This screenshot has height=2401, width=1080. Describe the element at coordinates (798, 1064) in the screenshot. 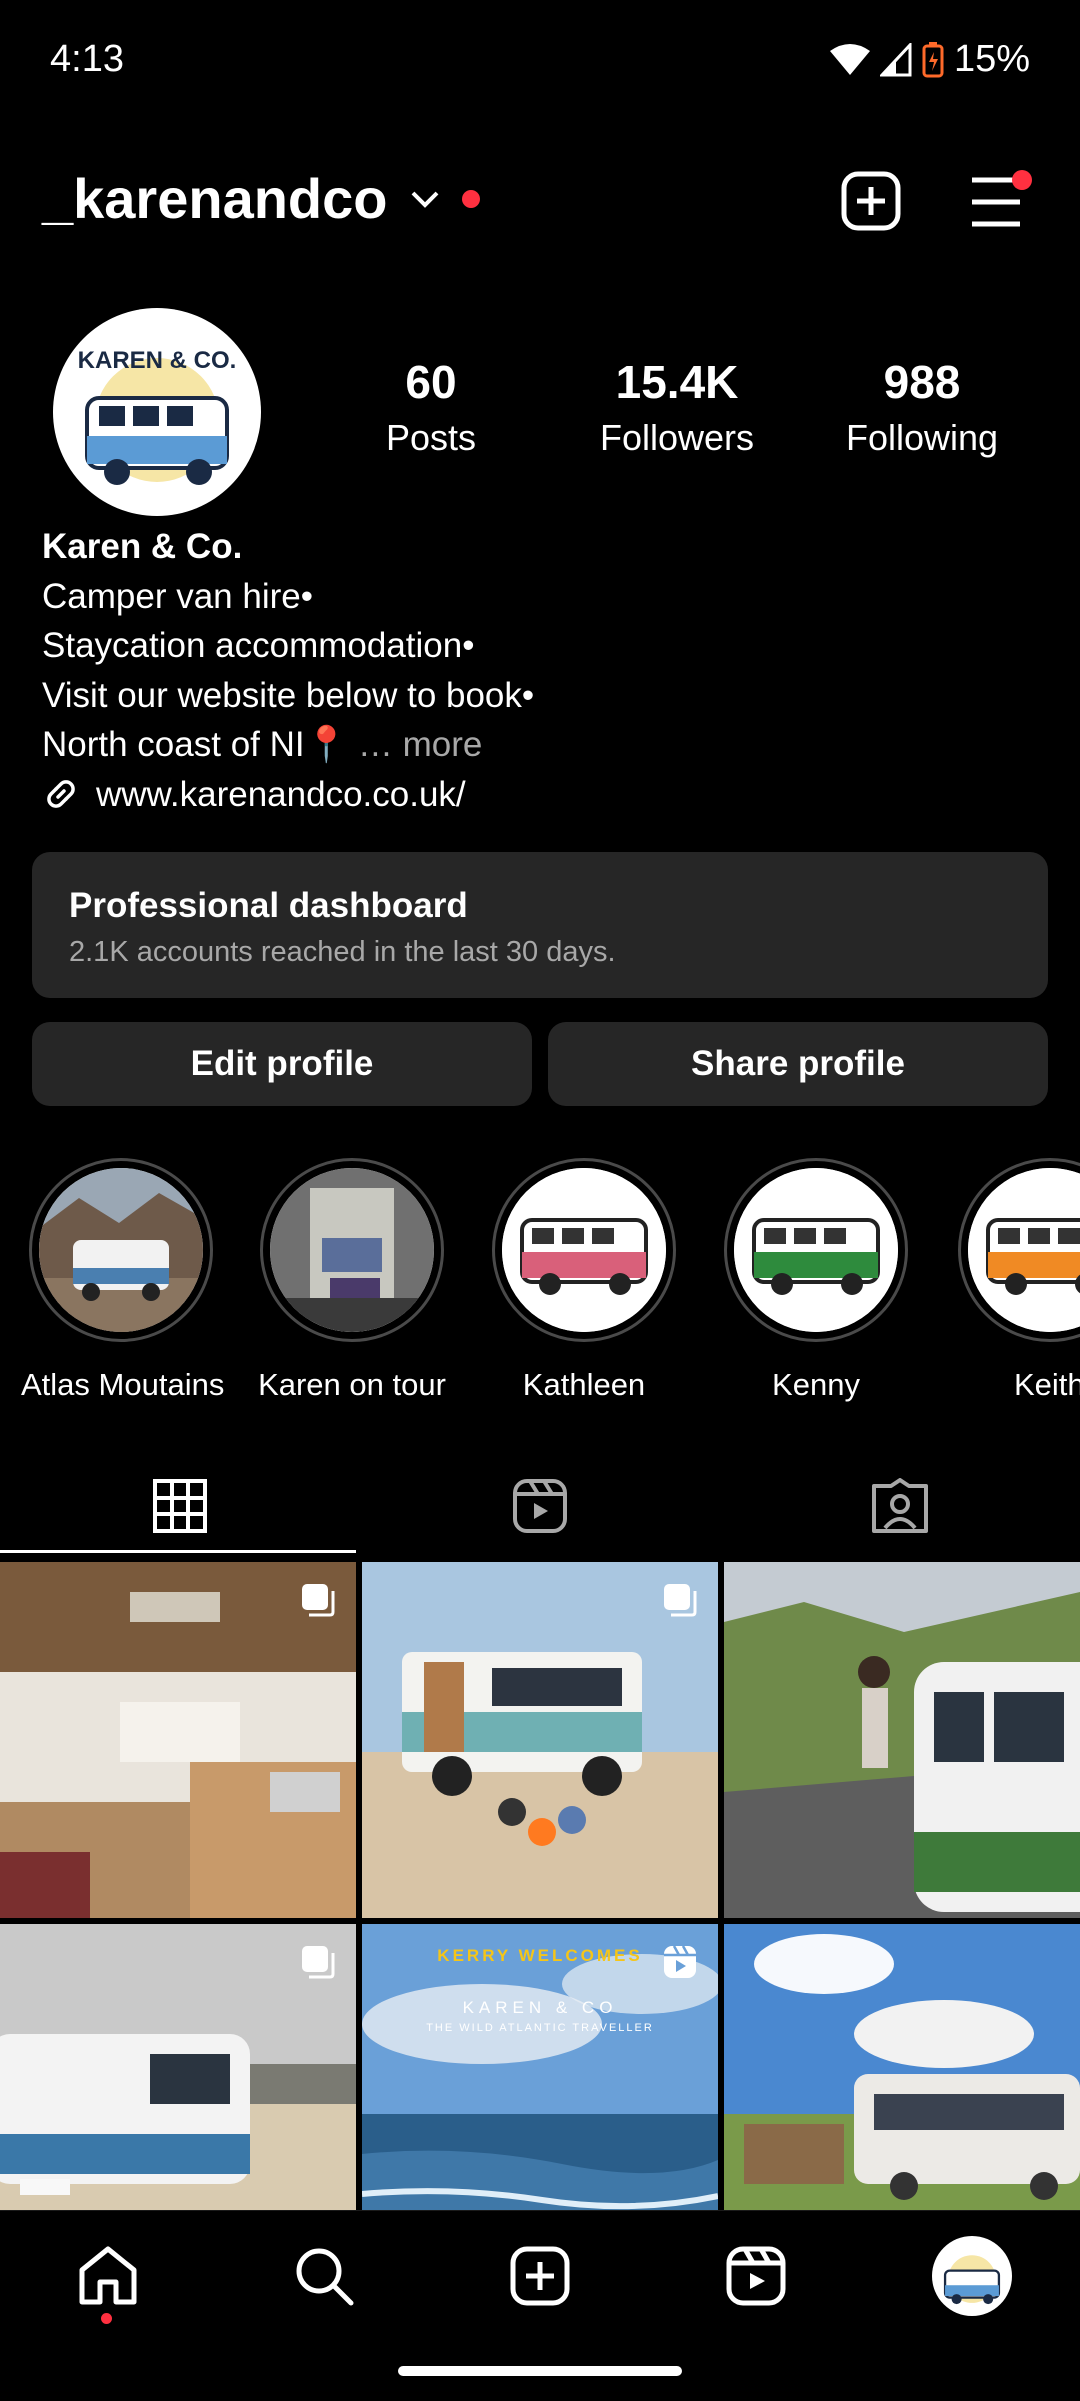

I see `share-profile-button: Share profile` at that location.